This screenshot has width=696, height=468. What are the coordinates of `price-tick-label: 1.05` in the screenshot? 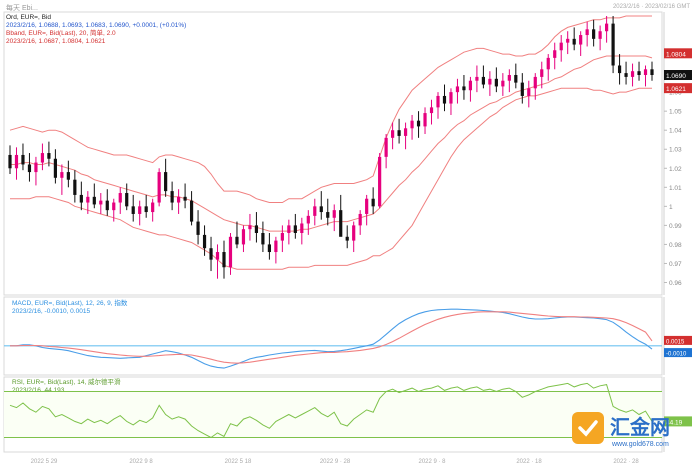 It's located at (675, 112).